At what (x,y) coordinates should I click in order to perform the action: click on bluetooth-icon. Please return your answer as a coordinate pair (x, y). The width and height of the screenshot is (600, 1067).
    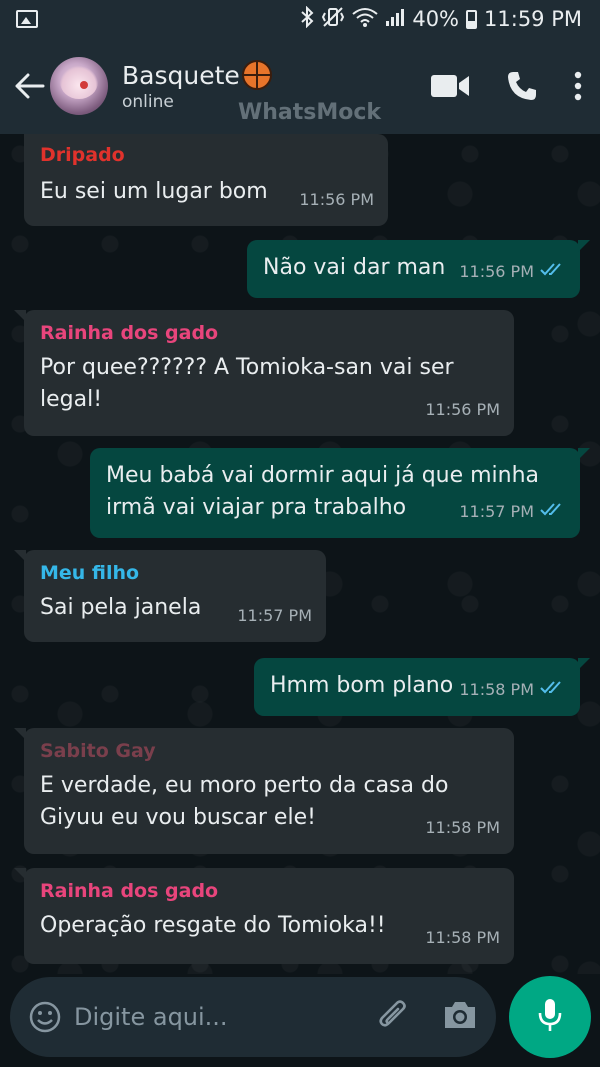
    Looking at the image, I should click on (307, 18).